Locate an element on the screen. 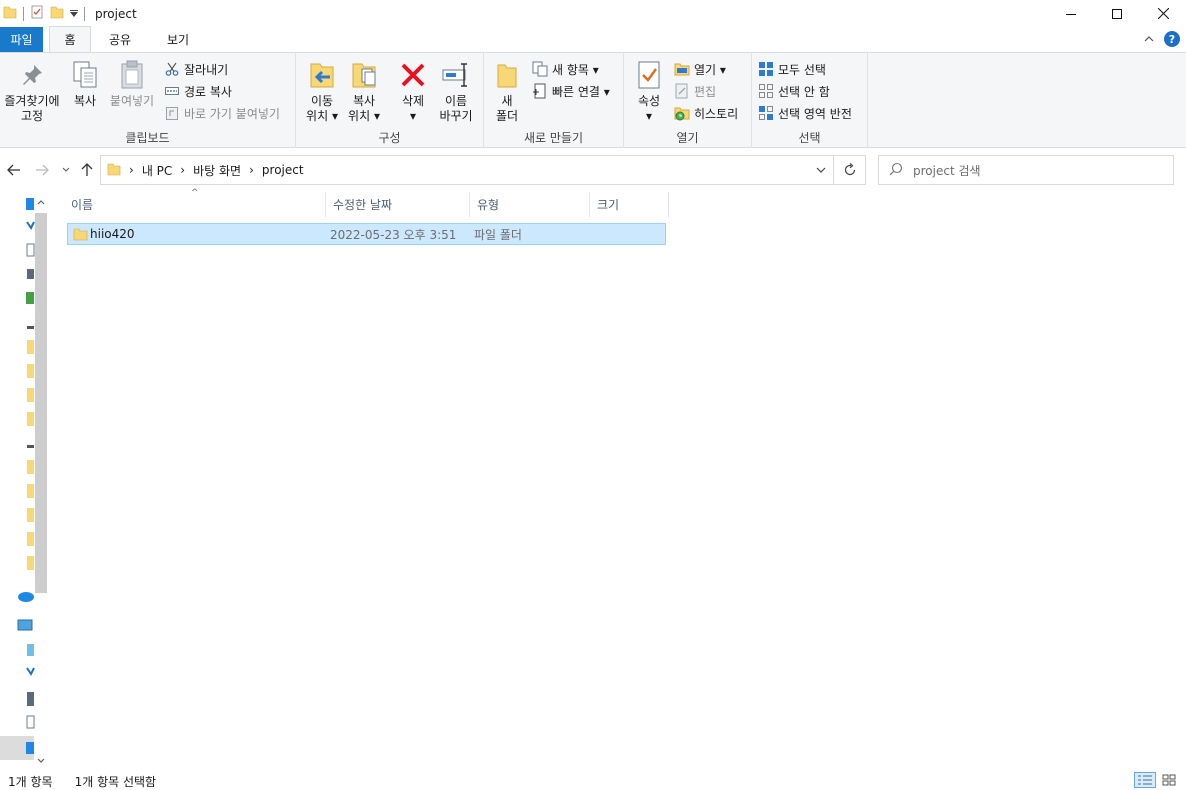 This screenshot has width=1186, height=790. minimize-button is located at coordinates (1071, 13).